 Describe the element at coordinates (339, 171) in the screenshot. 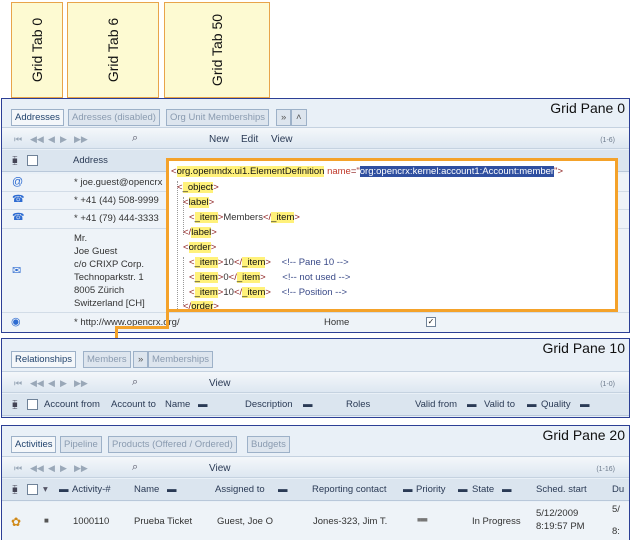

I see `xml-name-attr: name` at that location.